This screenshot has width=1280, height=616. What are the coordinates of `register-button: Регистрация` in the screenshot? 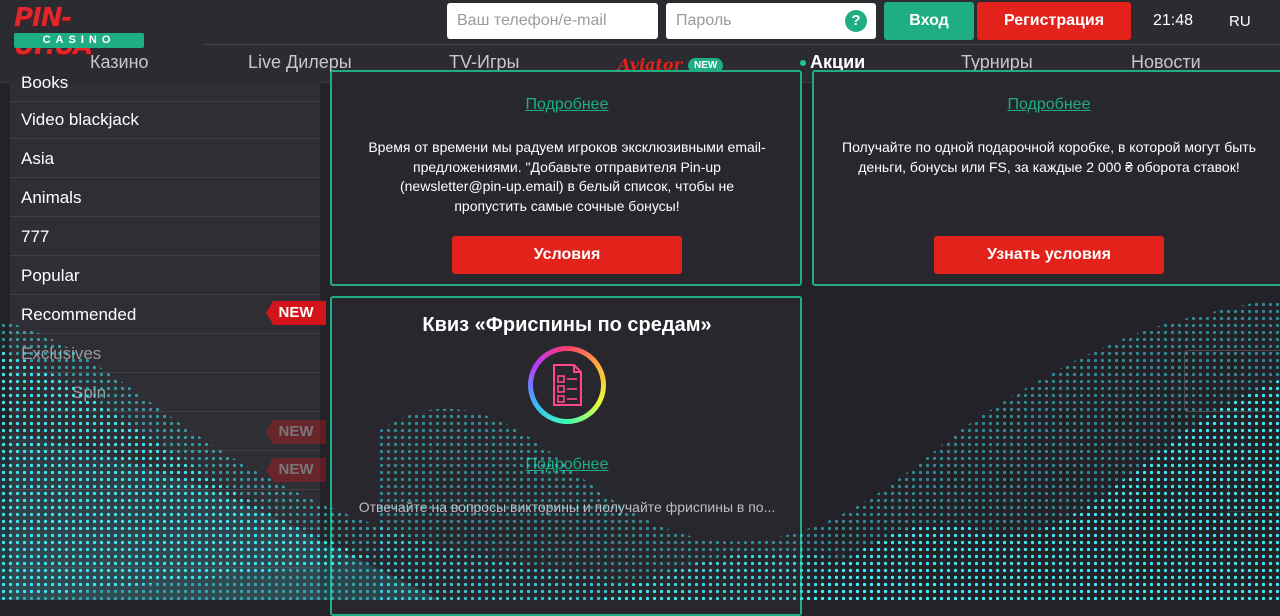 It's located at (1054, 21).